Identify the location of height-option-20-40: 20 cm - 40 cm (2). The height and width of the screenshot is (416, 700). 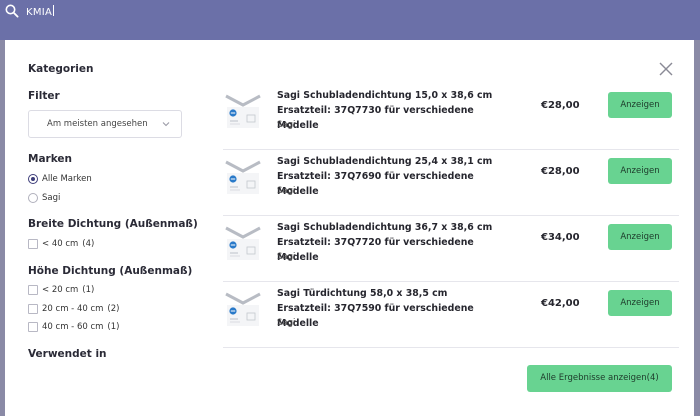
(73, 309).